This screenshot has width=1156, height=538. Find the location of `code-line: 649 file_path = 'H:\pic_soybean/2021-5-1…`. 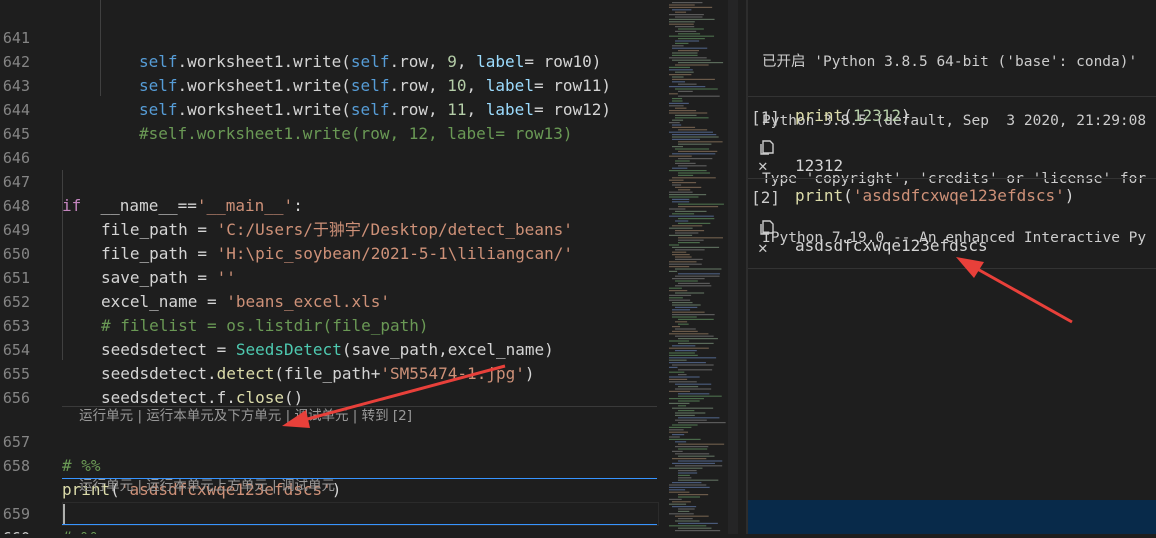

code-line: 649 file_path = 'H:\pic_soybean/2021-5-1… is located at coordinates (286, 228).